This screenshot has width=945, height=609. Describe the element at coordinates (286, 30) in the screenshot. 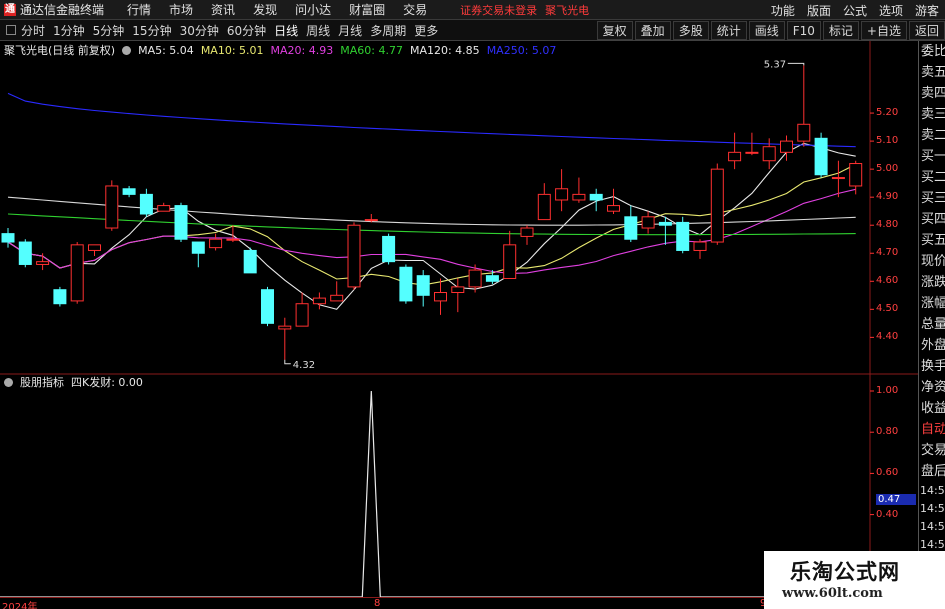

I see `period-daily: 日线` at that location.